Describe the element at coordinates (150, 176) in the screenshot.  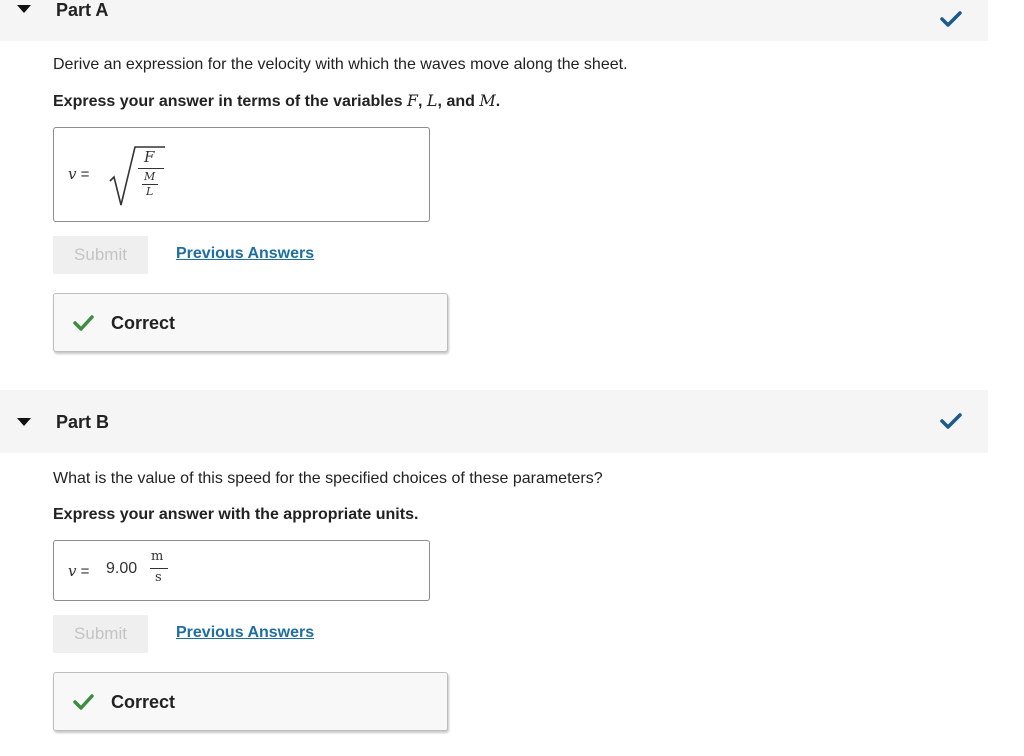
I see `inner-numerator: M` at that location.